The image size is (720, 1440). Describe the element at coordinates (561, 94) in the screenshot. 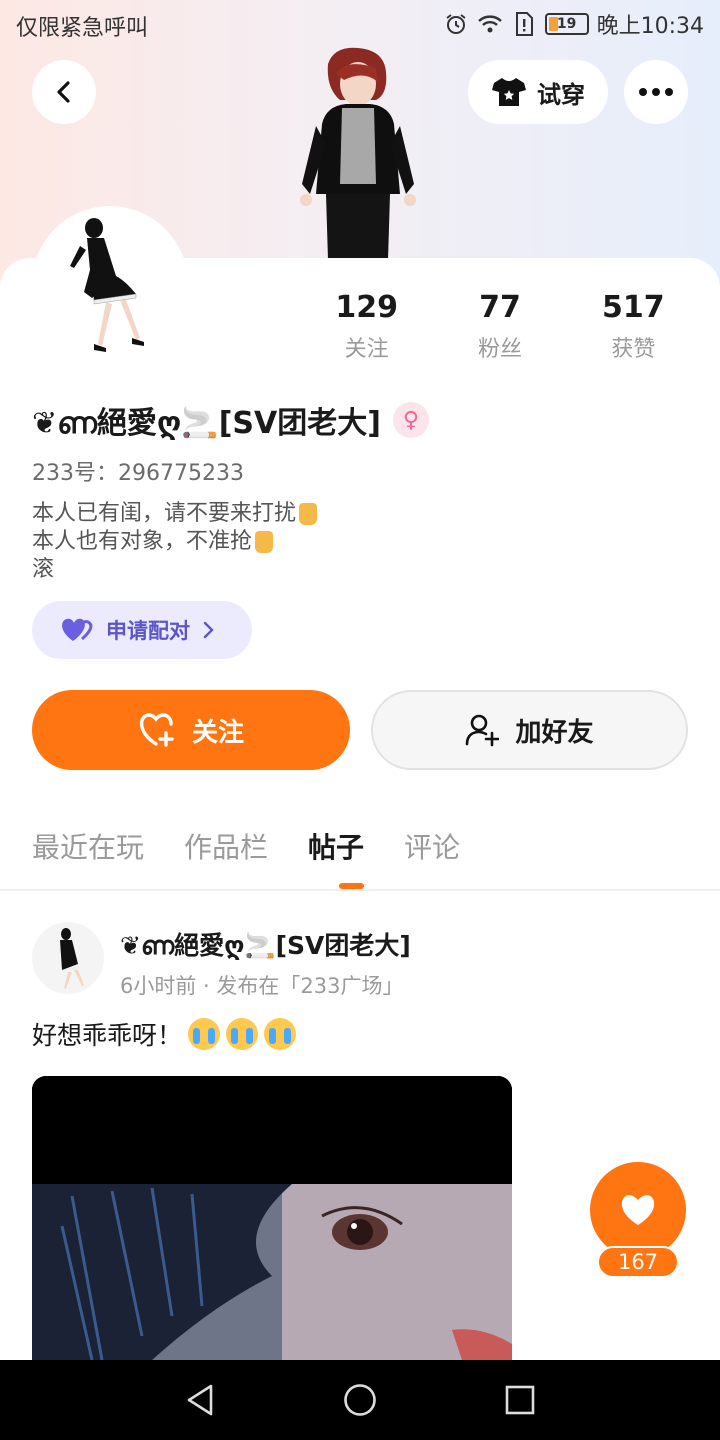

I see `try-on-label: 试穿` at that location.